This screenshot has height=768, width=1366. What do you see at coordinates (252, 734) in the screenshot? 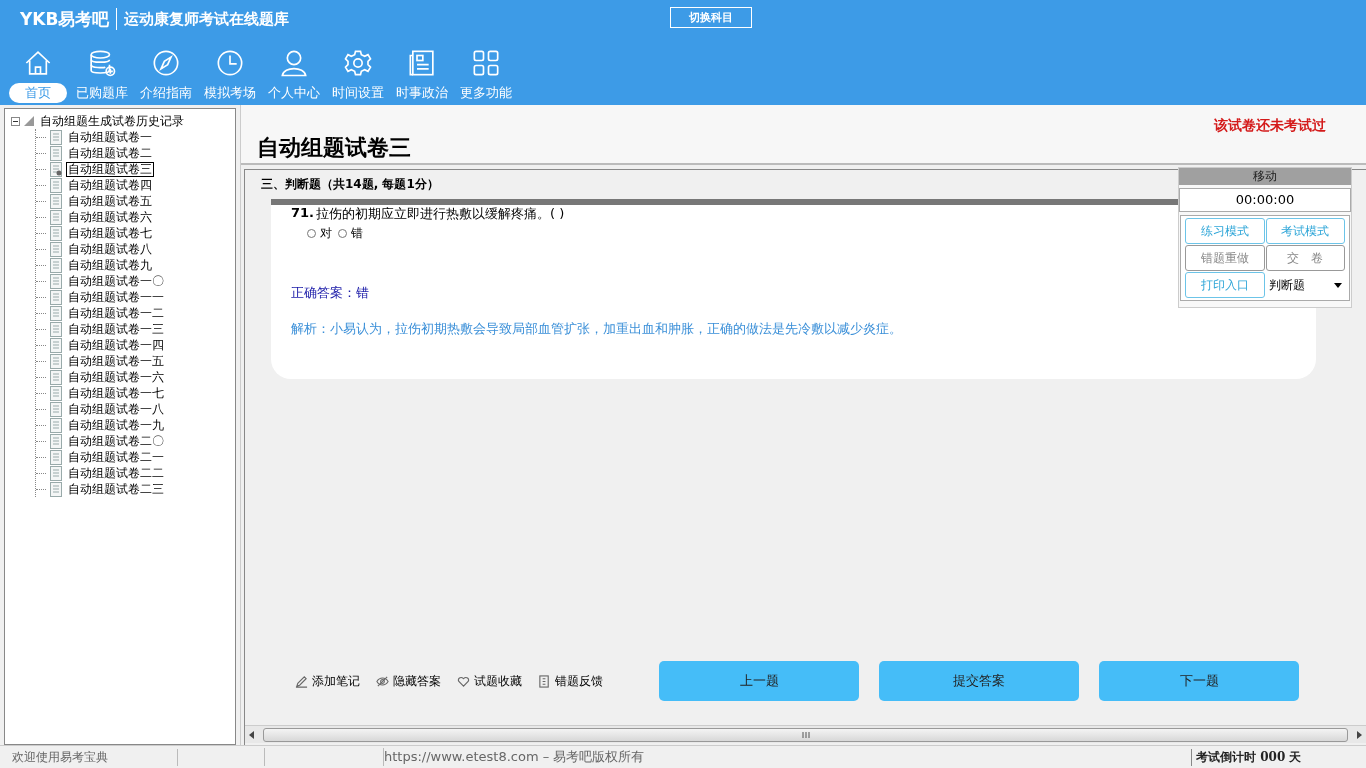
I see `left-arrow-icon` at bounding box center [252, 734].